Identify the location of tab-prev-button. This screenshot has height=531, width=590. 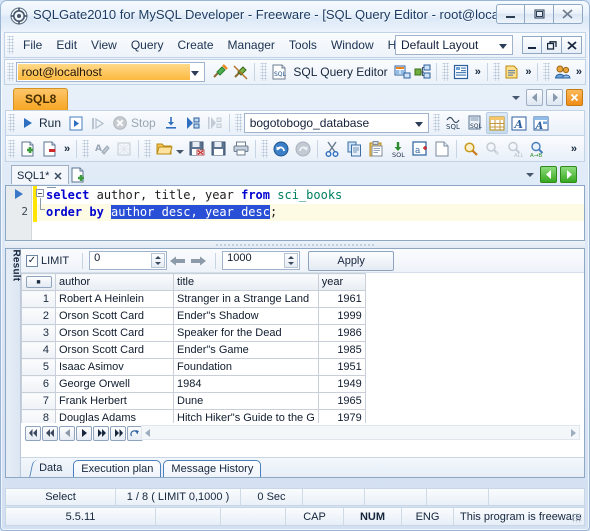
(534, 97).